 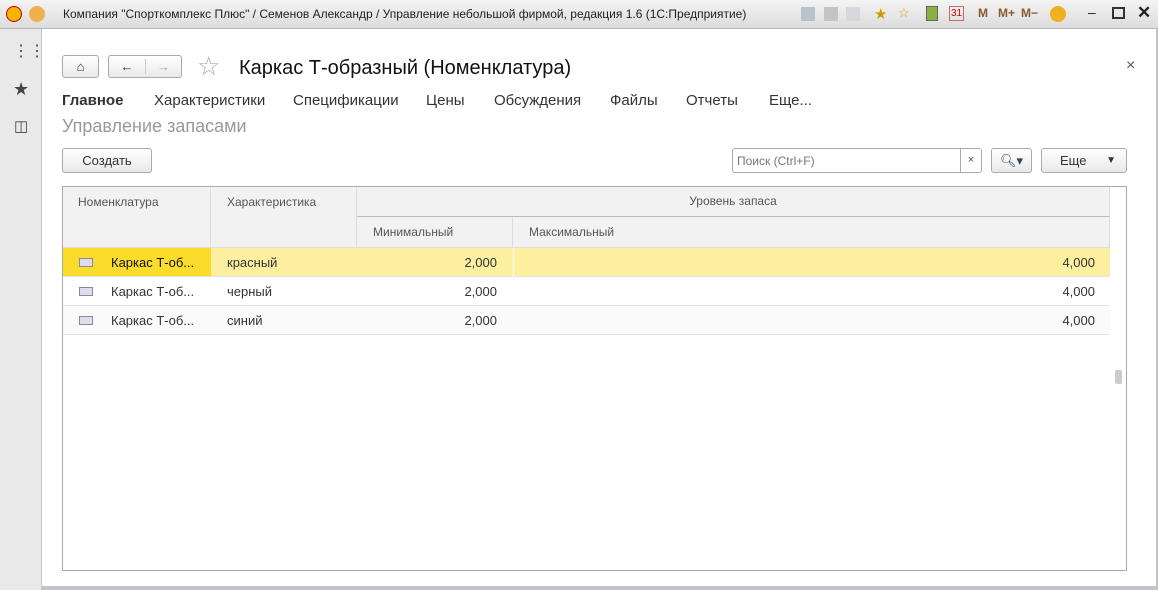 I want to click on tab-reports: Отчеты, so click(x=712, y=100).